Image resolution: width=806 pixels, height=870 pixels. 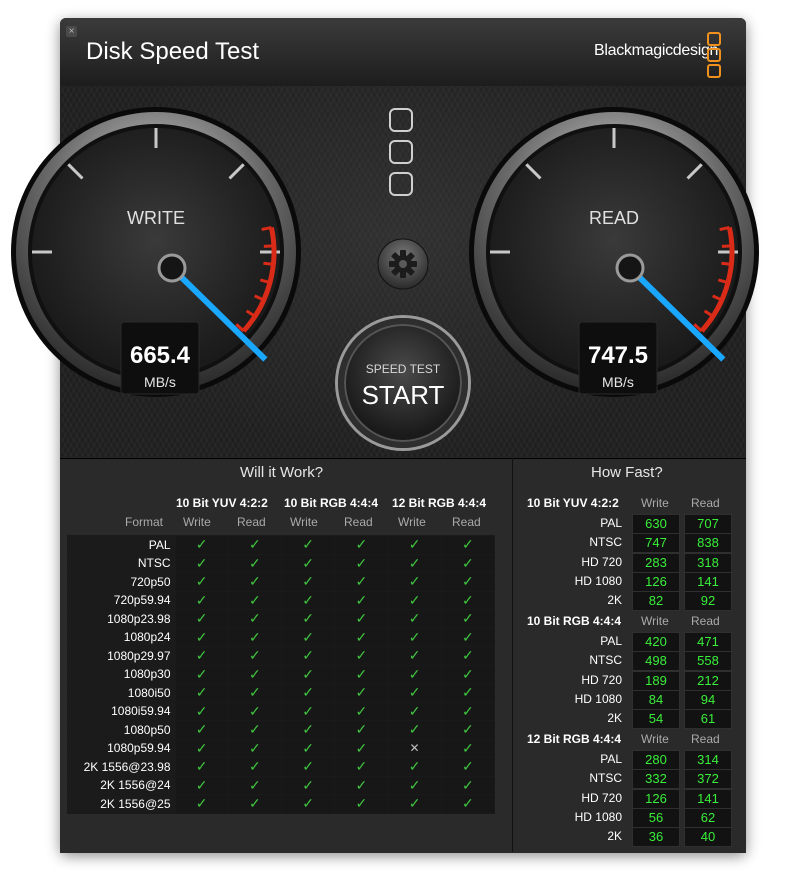 What do you see at coordinates (656, 562) in the screenshot?
I see `write-speed-value: 283` at bounding box center [656, 562].